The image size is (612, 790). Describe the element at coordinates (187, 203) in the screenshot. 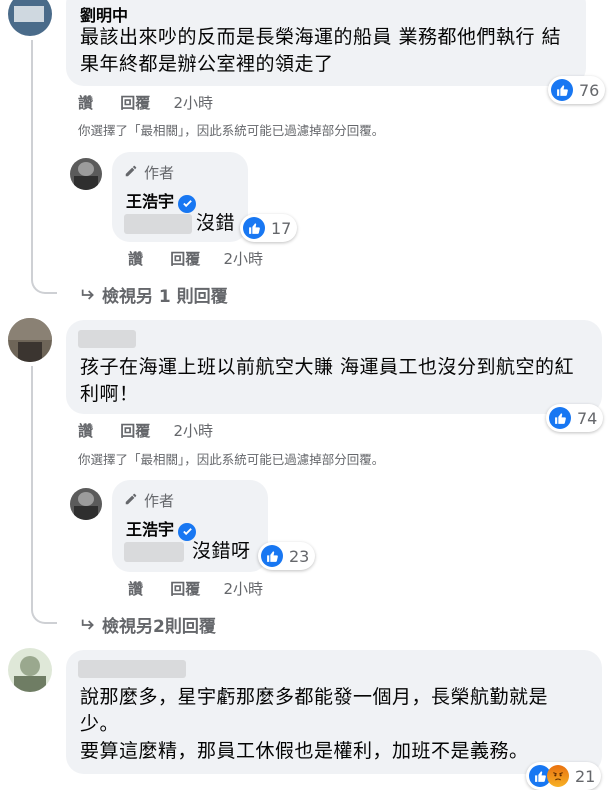

I see `verified-badge-icon` at that location.